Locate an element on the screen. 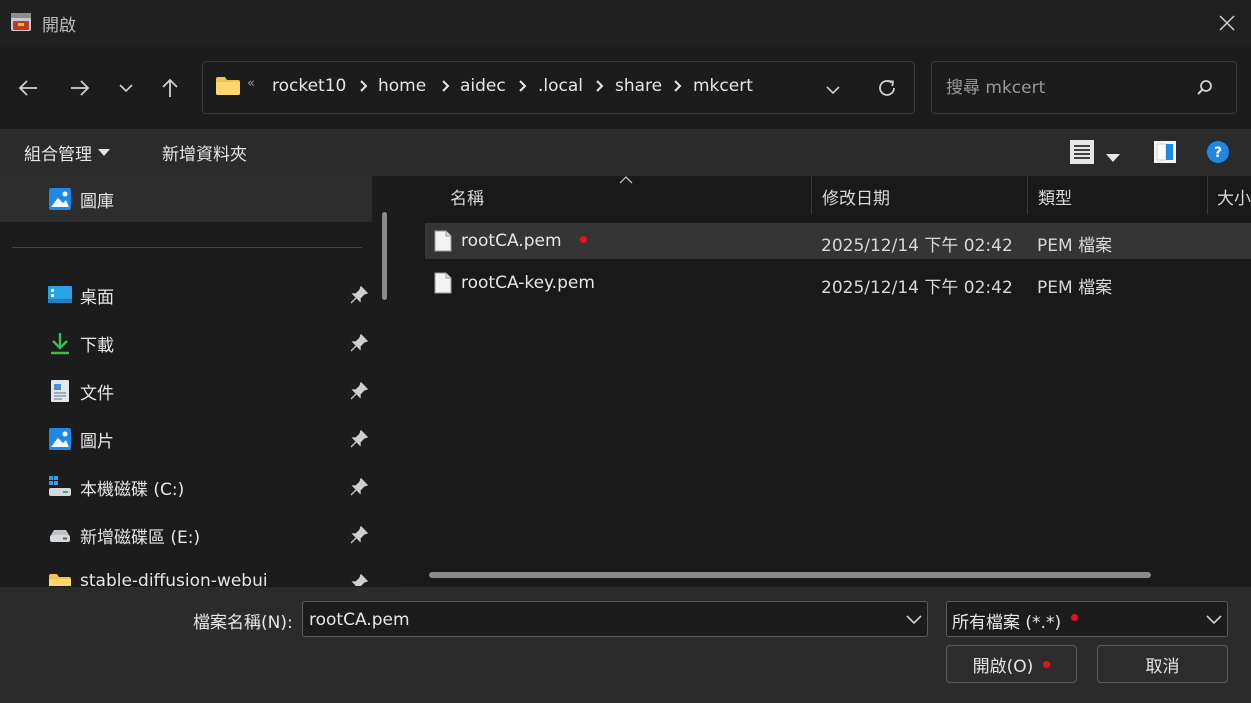  column-header-type: 類型 is located at coordinates (1055, 196).